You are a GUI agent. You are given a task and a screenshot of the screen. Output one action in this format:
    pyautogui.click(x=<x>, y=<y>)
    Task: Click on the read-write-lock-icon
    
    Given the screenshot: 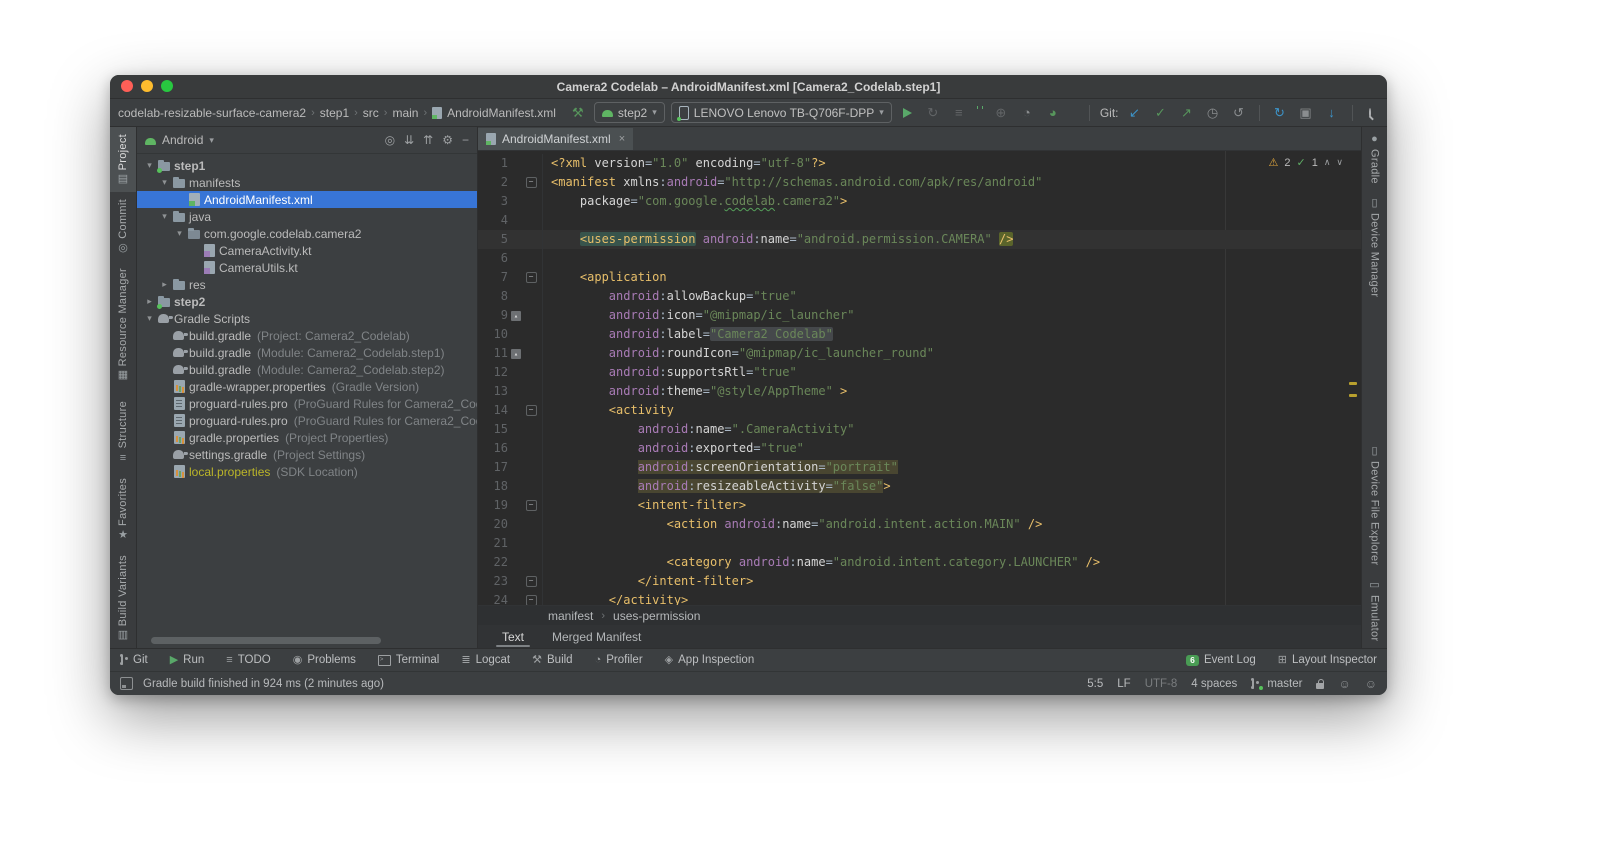 What is the action you would take?
    pyautogui.click(x=1320, y=683)
    